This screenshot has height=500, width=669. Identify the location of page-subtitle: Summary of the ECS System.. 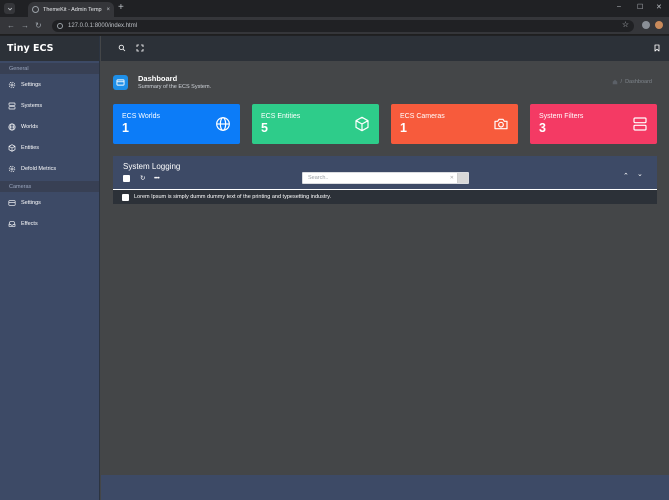
(175, 87).